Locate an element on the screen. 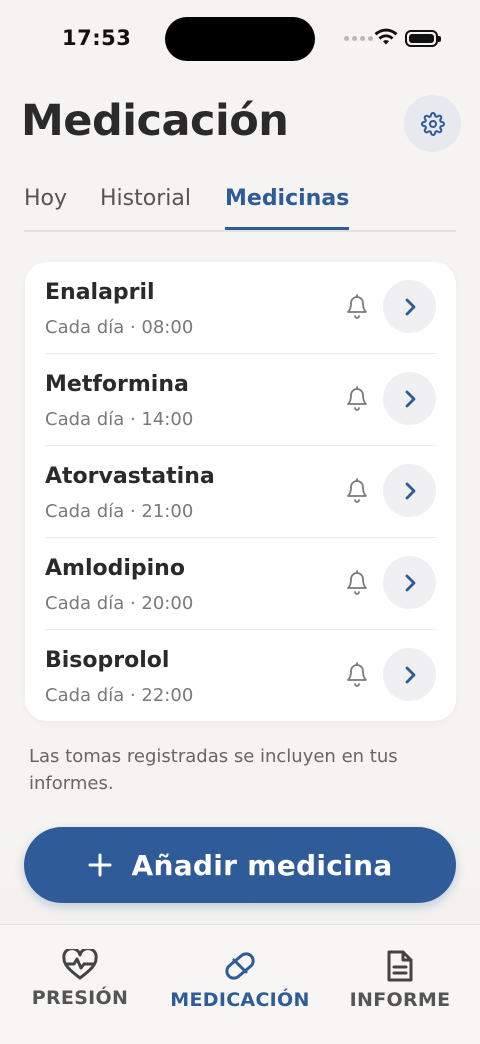 This screenshot has height=1044, width=480. status-bar: 17:53 is located at coordinates (240, 39).